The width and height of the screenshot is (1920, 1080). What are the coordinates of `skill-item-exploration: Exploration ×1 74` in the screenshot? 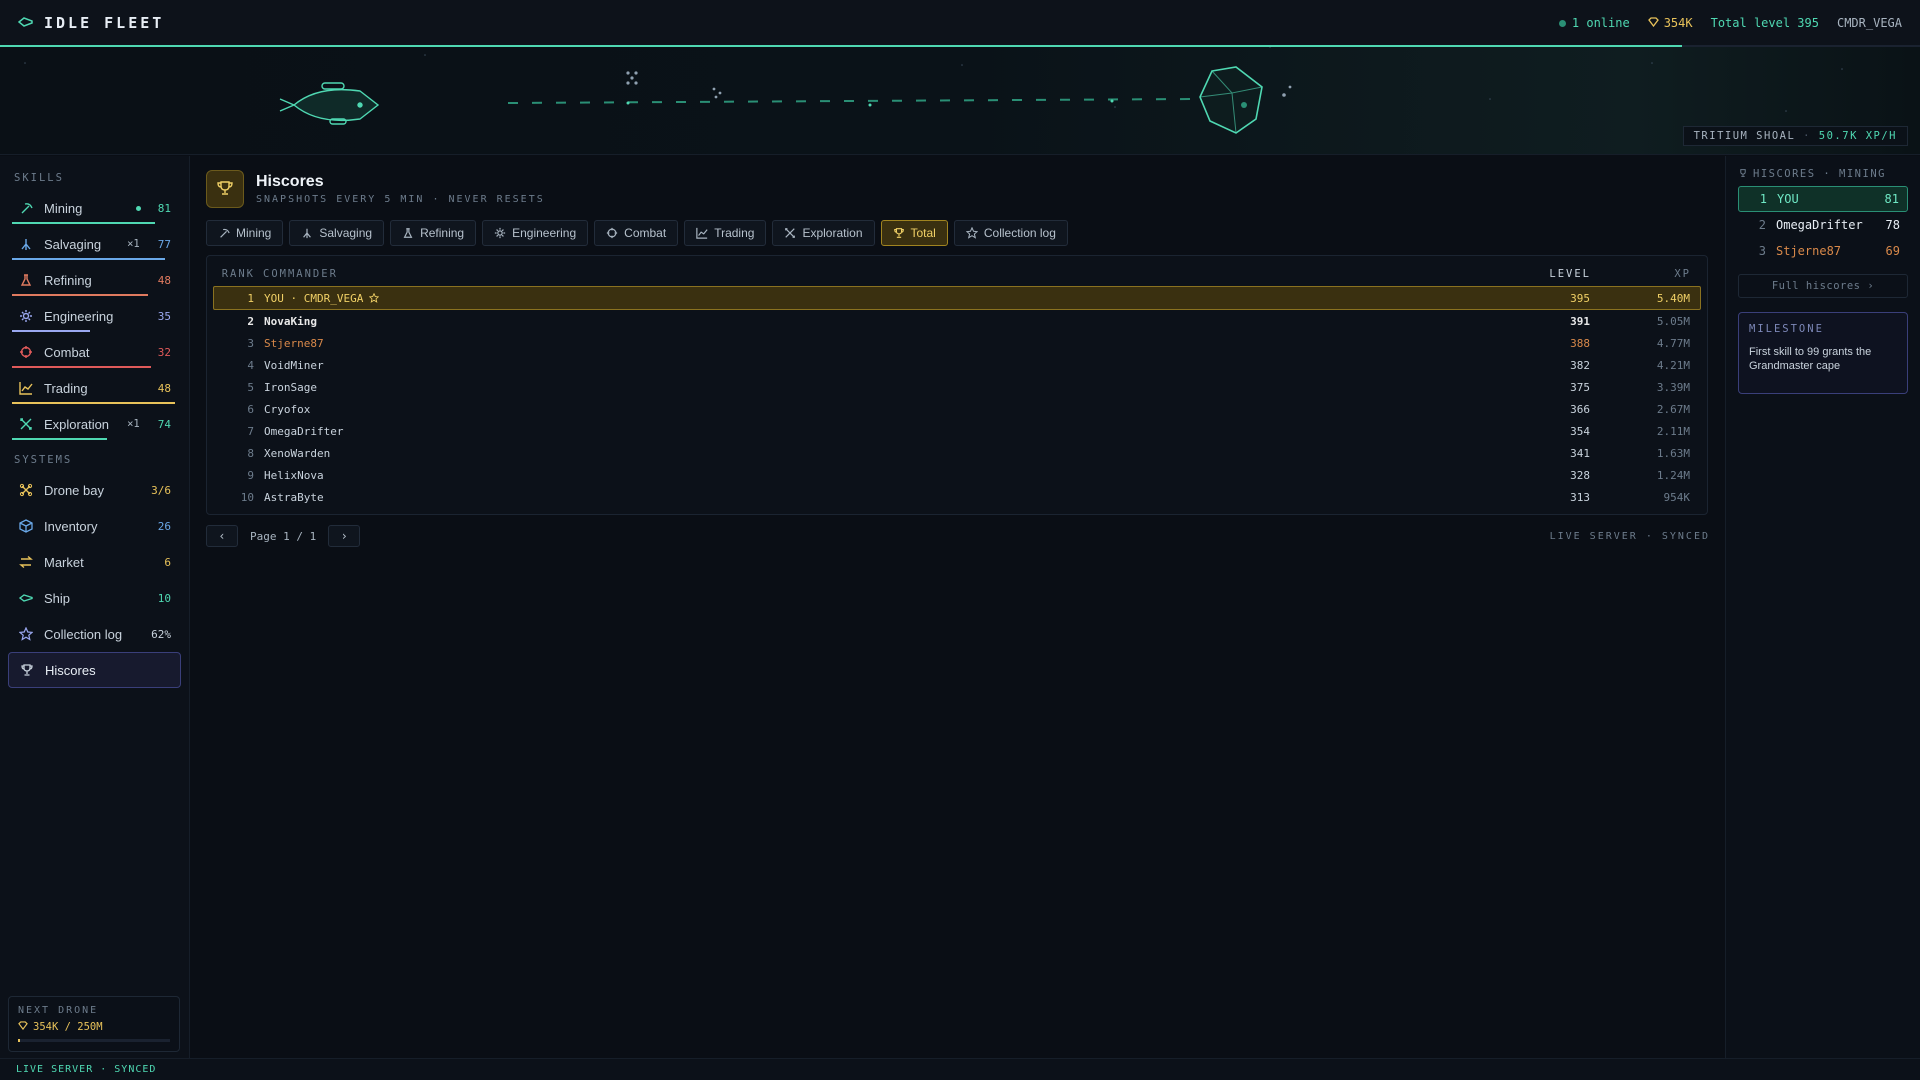 It's located at (94, 424).